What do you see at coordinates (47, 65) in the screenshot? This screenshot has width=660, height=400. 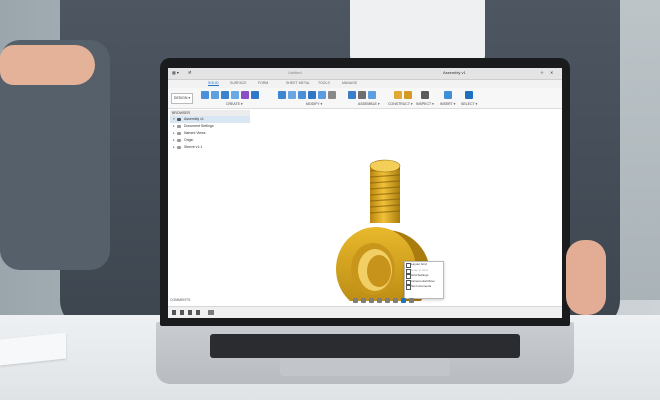 I see `person-pointing-hand` at bounding box center [47, 65].